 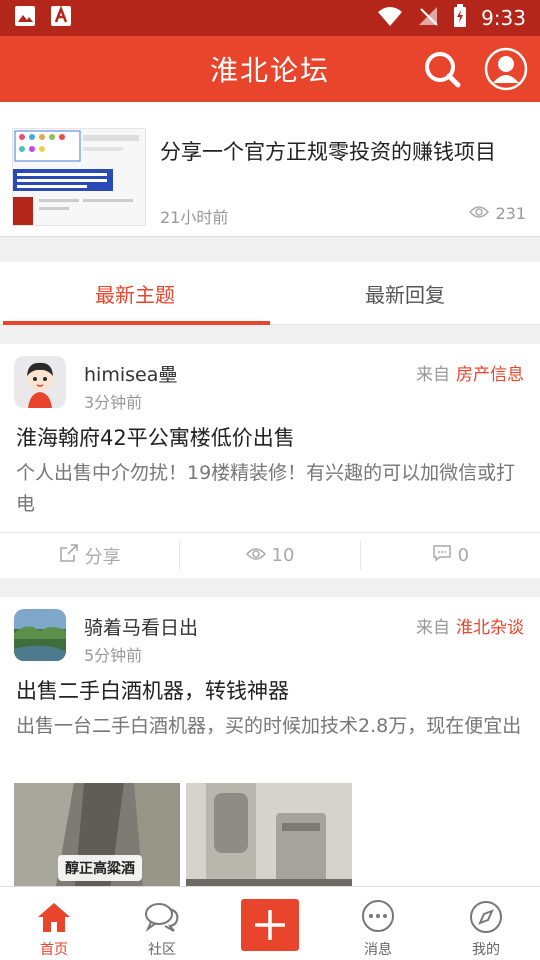 What do you see at coordinates (460, 18) in the screenshot?
I see `battery-charging-icon` at bounding box center [460, 18].